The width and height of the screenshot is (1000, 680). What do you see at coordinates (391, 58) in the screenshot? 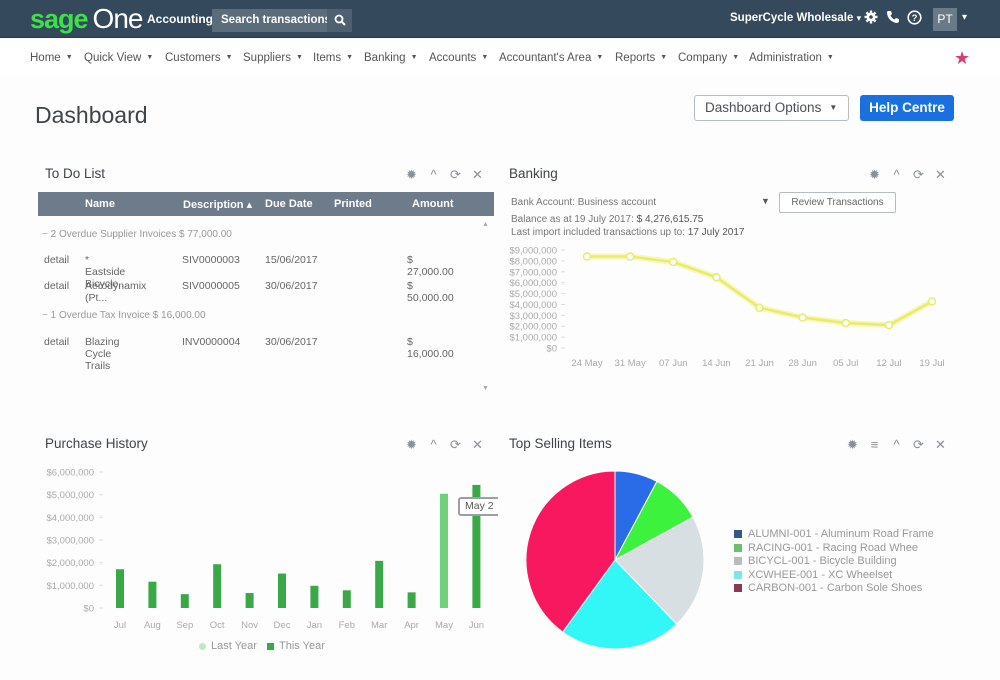
I see `nav-banking: Banking ▼` at bounding box center [391, 58].